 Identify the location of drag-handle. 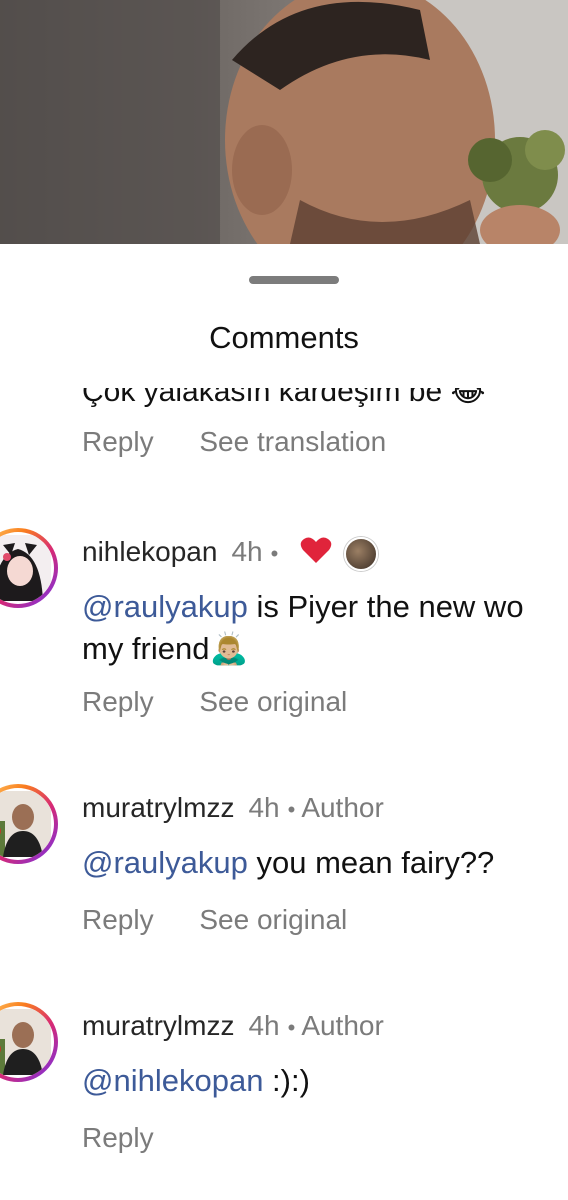
(294, 280).